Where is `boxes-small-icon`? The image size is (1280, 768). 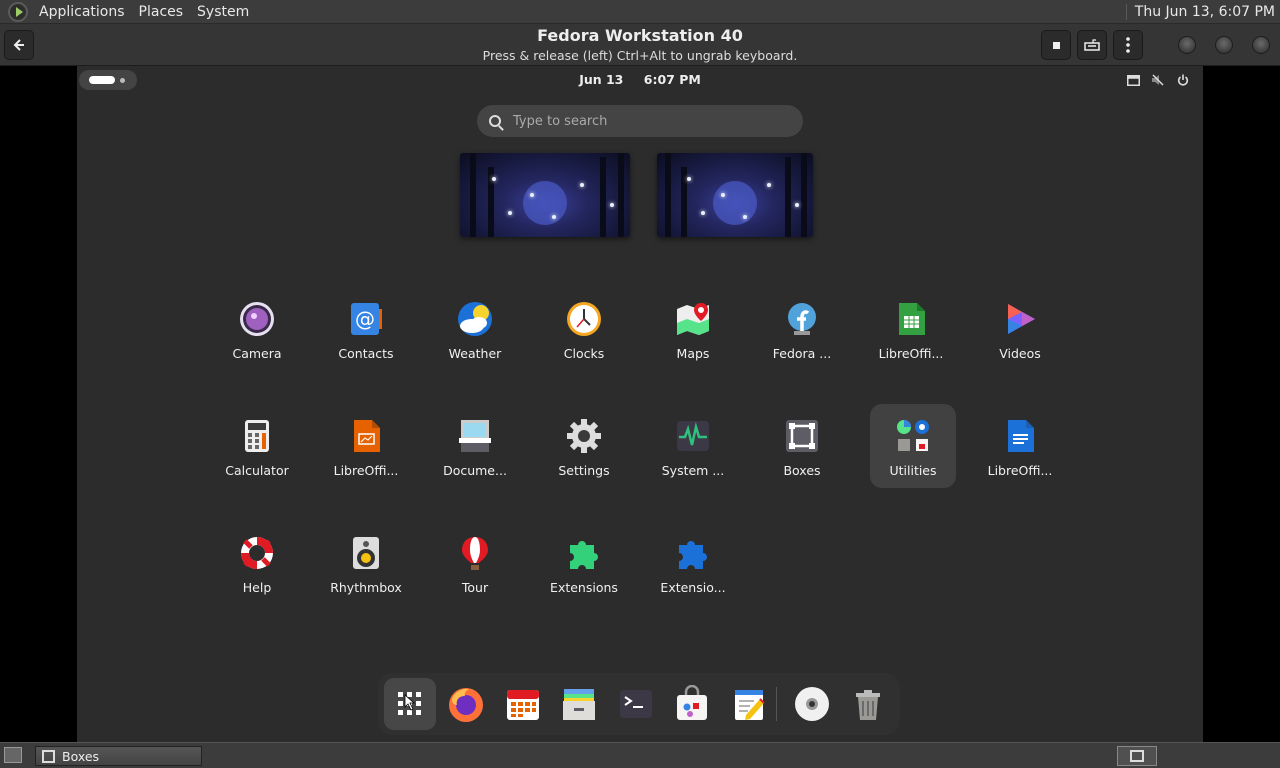
boxes-small-icon is located at coordinates (48, 756).